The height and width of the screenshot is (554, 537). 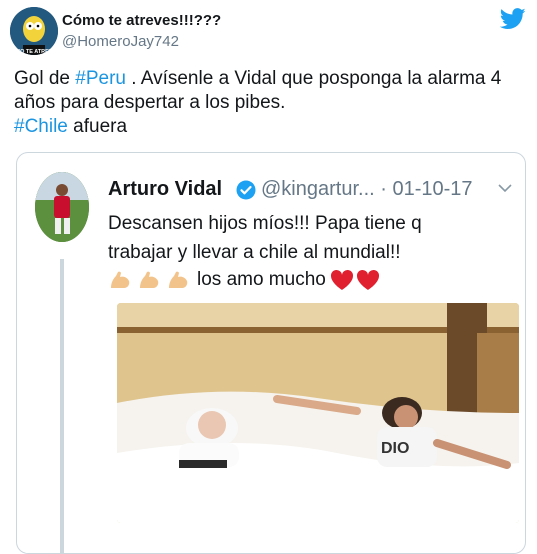 I want to click on avatar-caption: MO TE ATREV, so click(x=34, y=52).